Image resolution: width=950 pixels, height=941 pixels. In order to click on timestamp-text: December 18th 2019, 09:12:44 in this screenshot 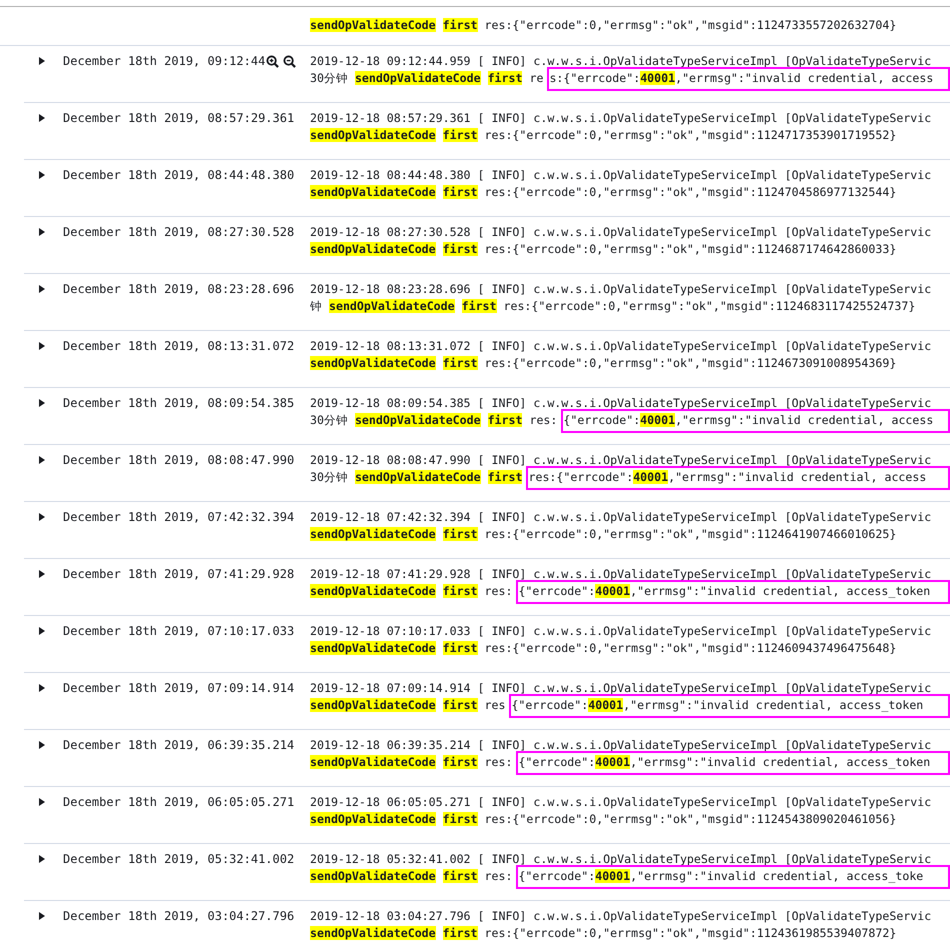, I will do `click(164, 61)`.